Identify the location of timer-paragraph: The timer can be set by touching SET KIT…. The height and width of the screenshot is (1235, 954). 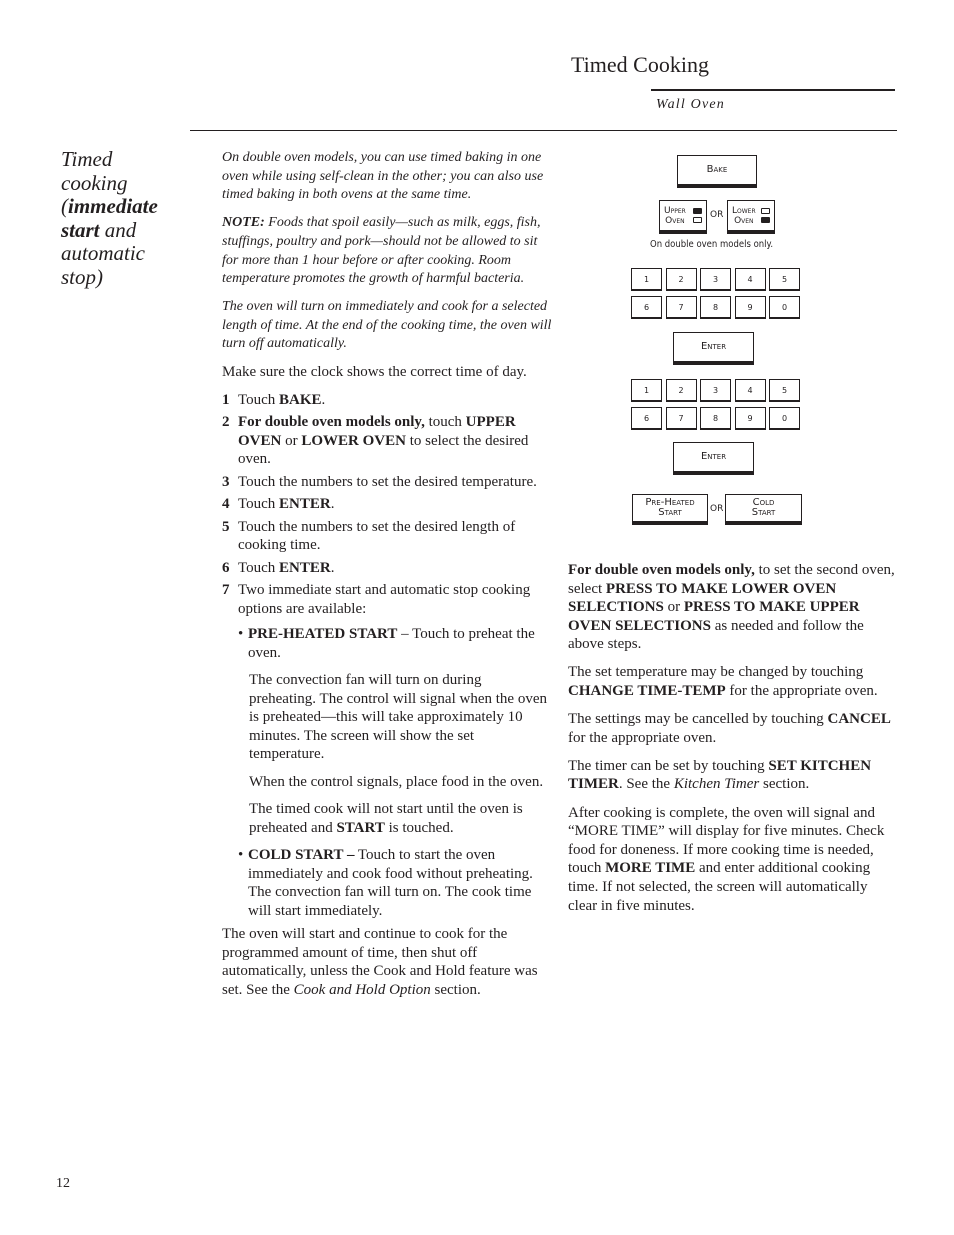
(720, 775).